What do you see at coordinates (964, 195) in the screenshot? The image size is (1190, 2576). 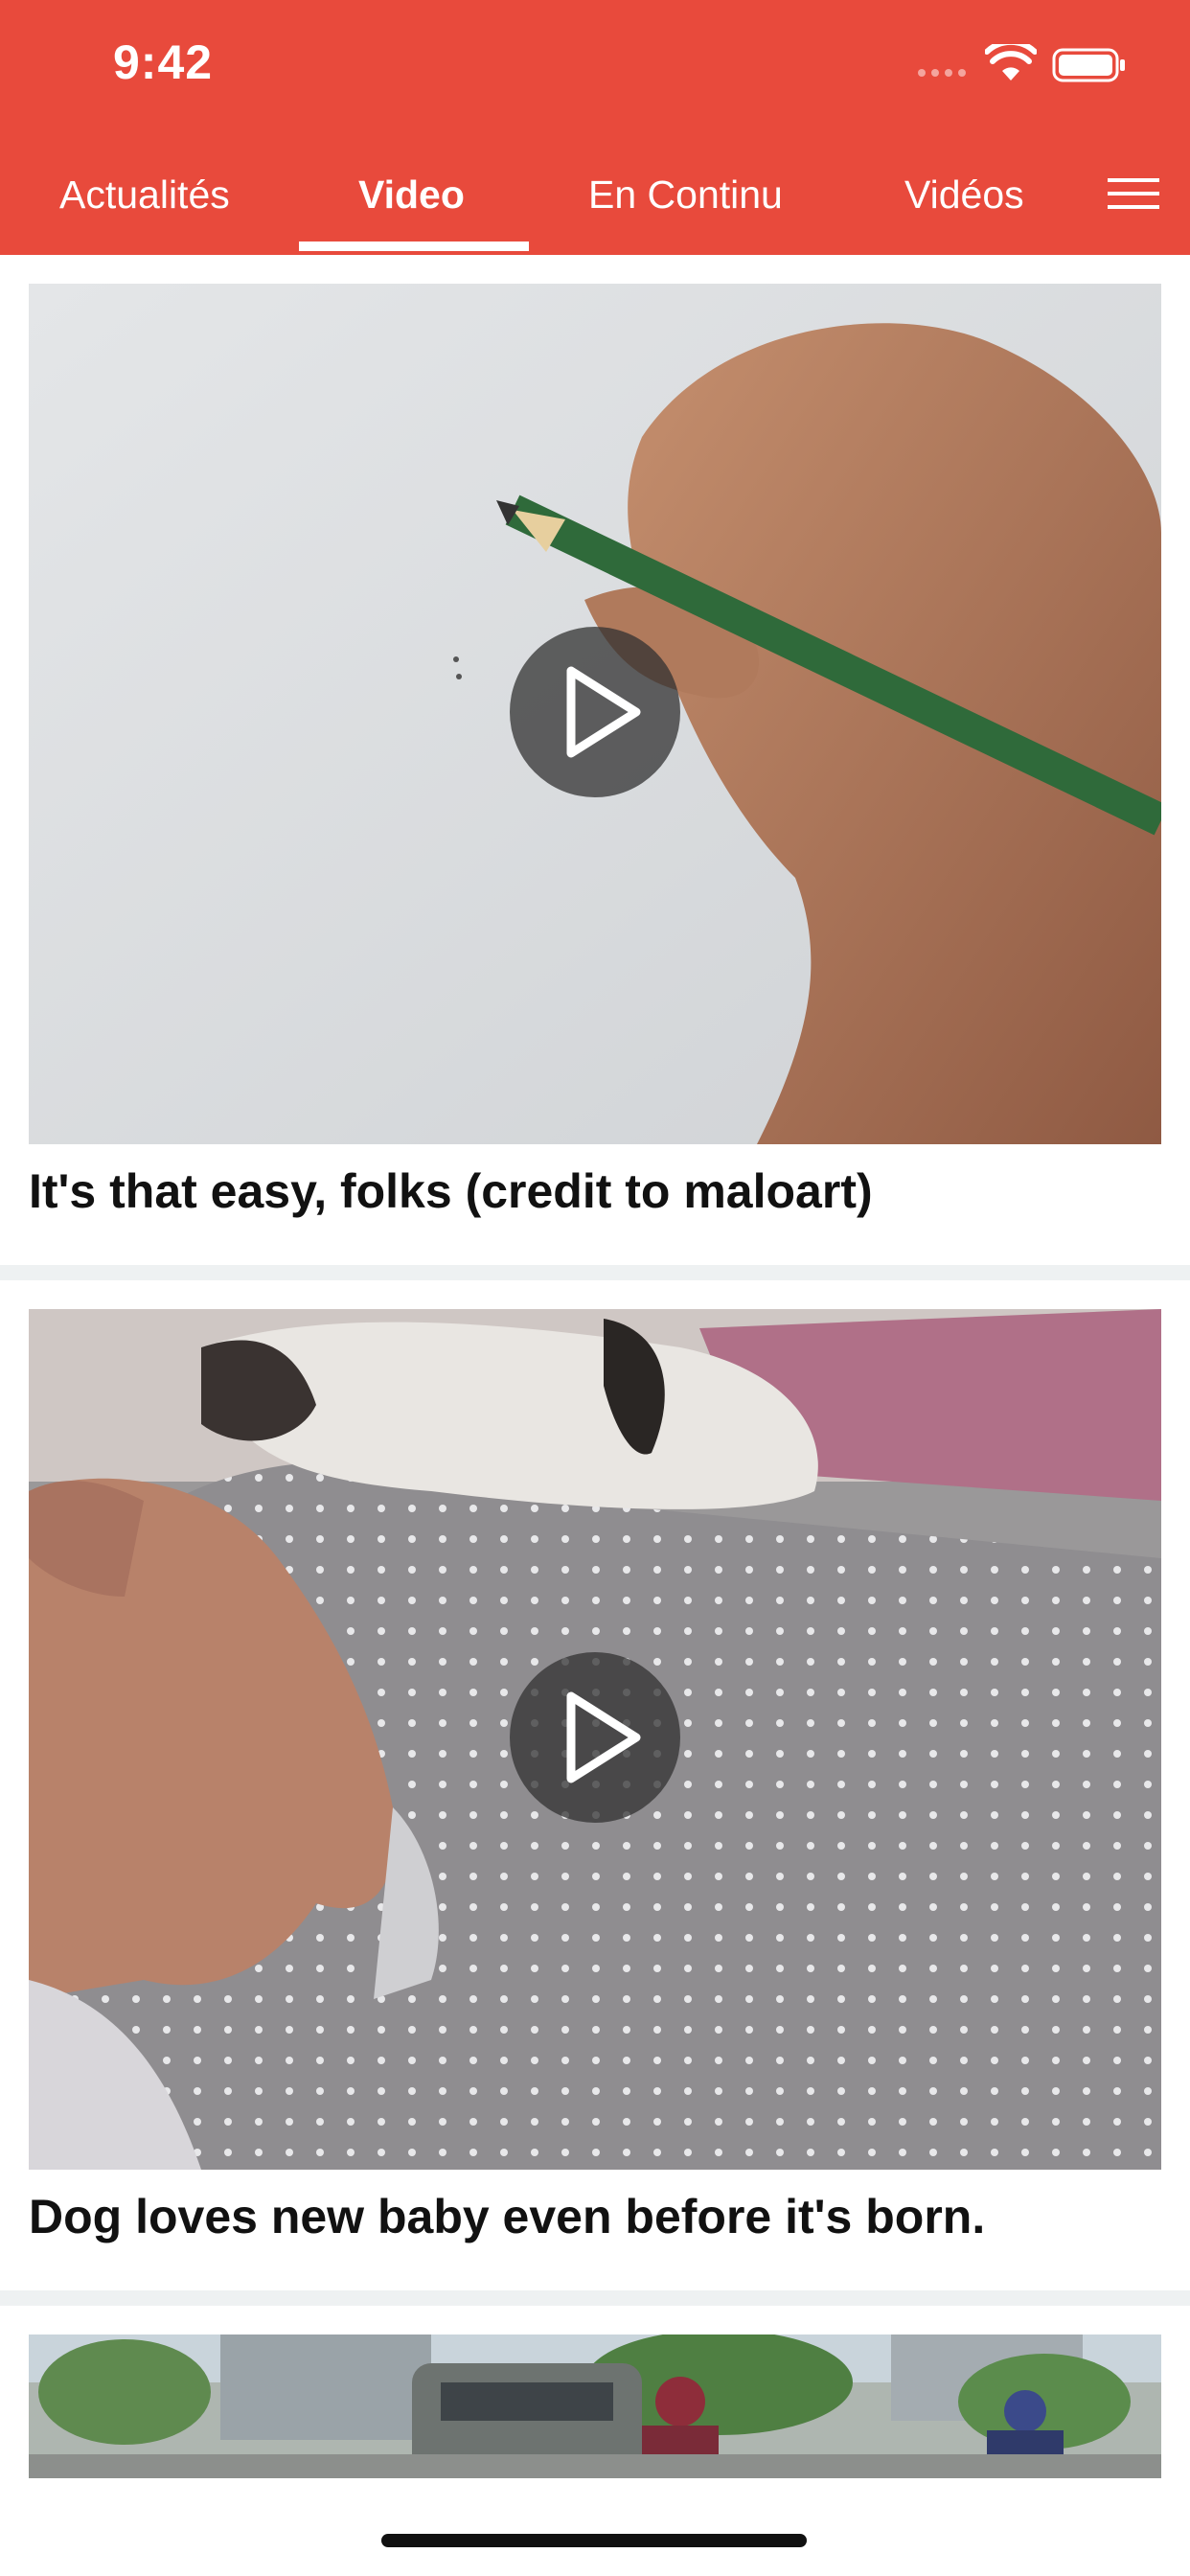 I see `tab-videos: Vidéos` at bounding box center [964, 195].